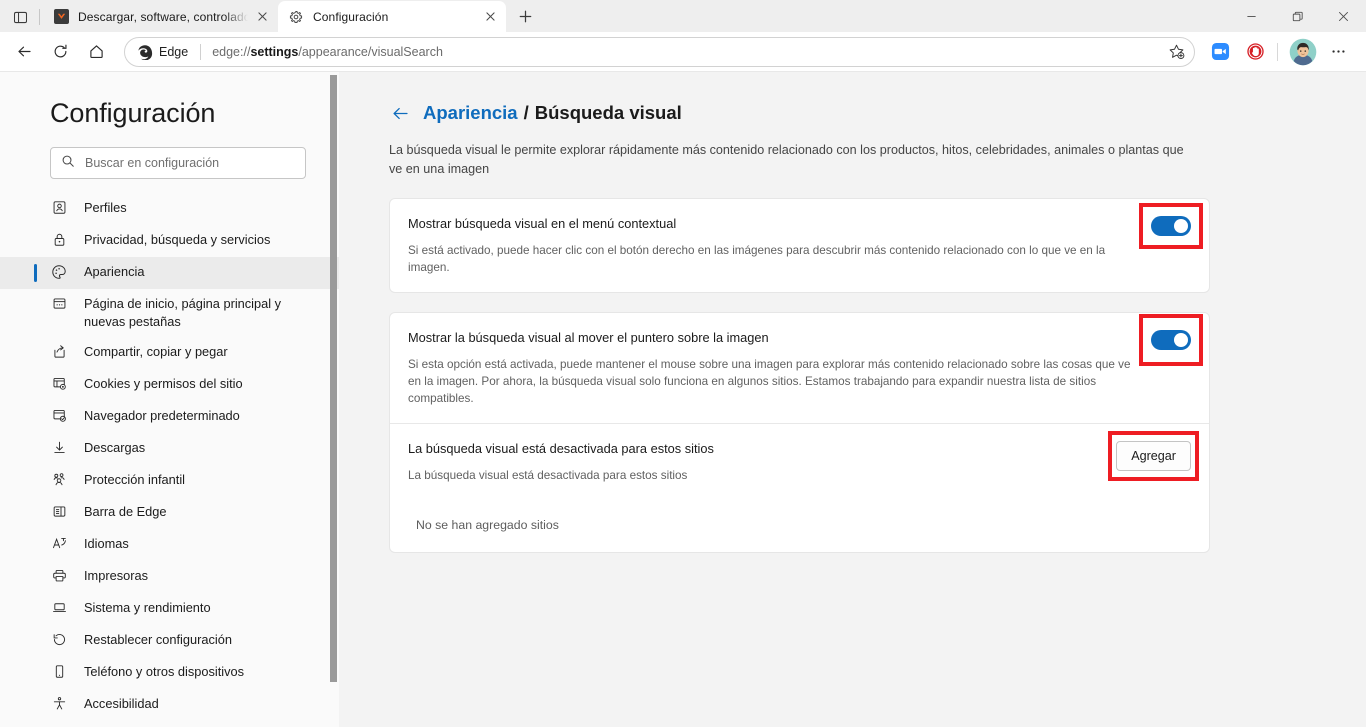 Image resolution: width=1366 pixels, height=727 pixels. Describe the element at coordinates (59, 447) in the screenshot. I see `download-icon` at that location.